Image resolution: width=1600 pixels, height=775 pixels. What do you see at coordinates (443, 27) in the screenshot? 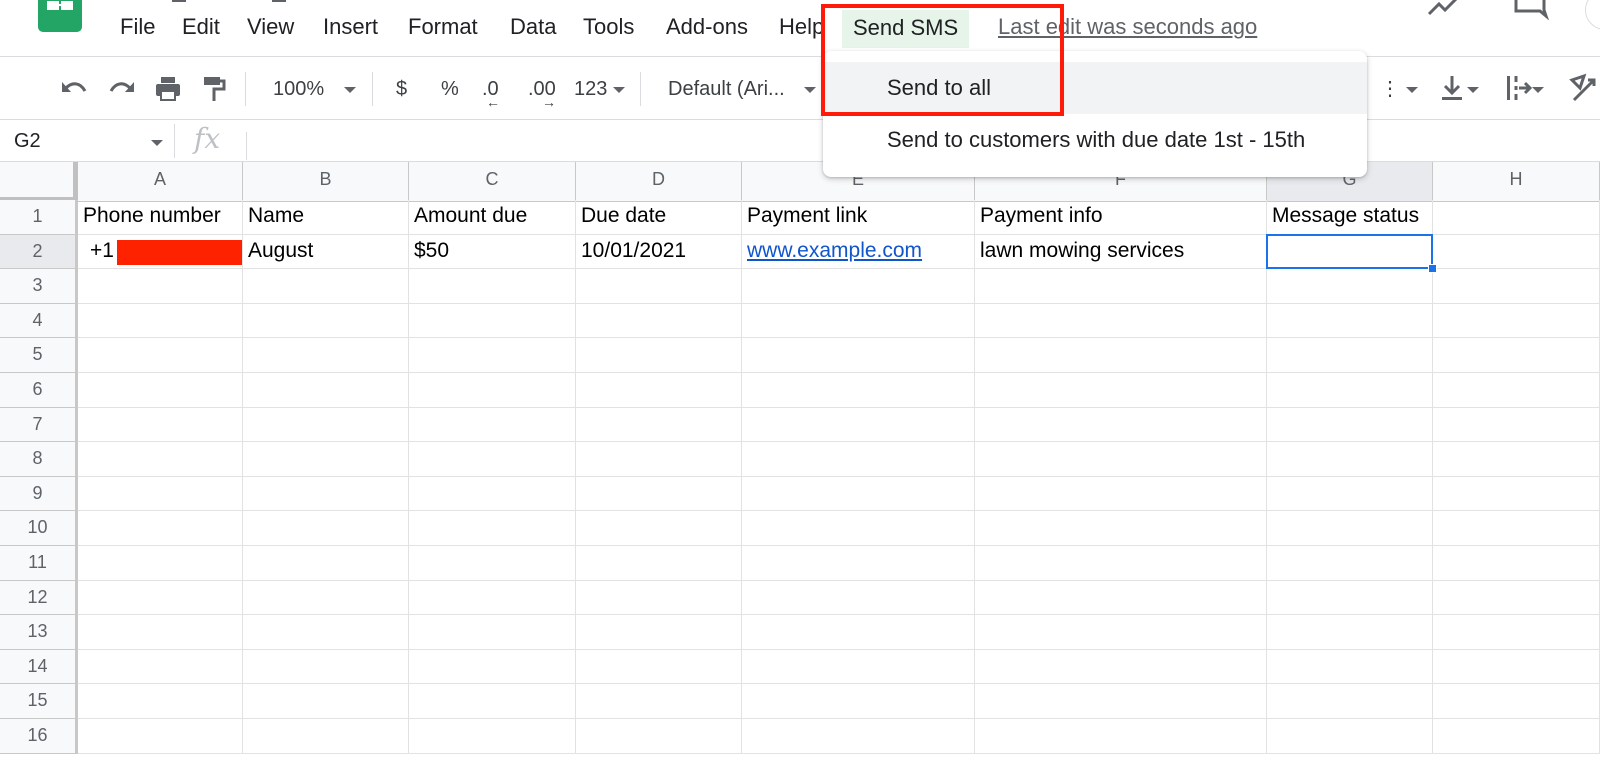
I see `menu-format: Format` at bounding box center [443, 27].